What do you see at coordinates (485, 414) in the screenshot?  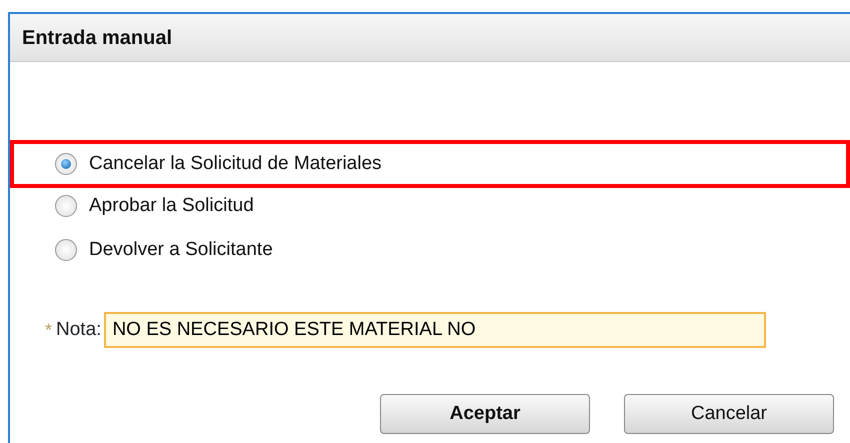 I see `accept-button: Aceptar` at bounding box center [485, 414].